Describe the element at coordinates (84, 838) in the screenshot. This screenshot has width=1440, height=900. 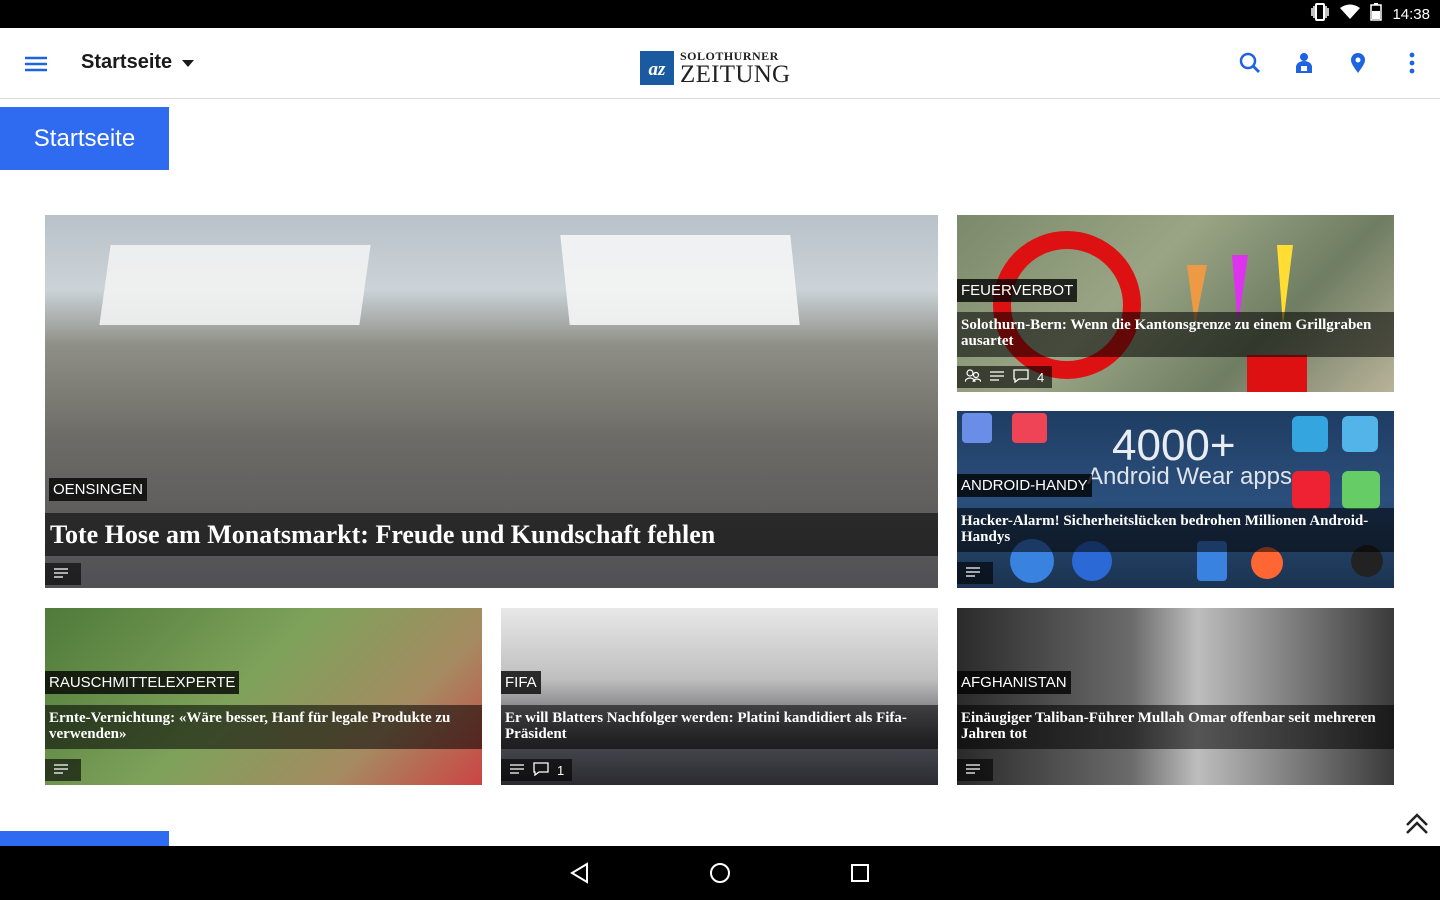
I see `next-section-tab` at that location.